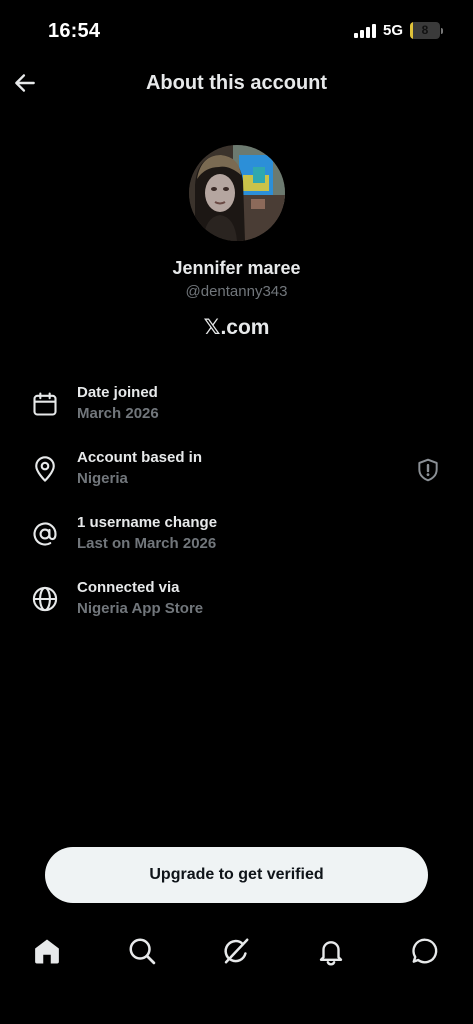 The image size is (473, 1024). What do you see at coordinates (47, 951) in the screenshot?
I see `home-icon` at bounding box center [47, 951].